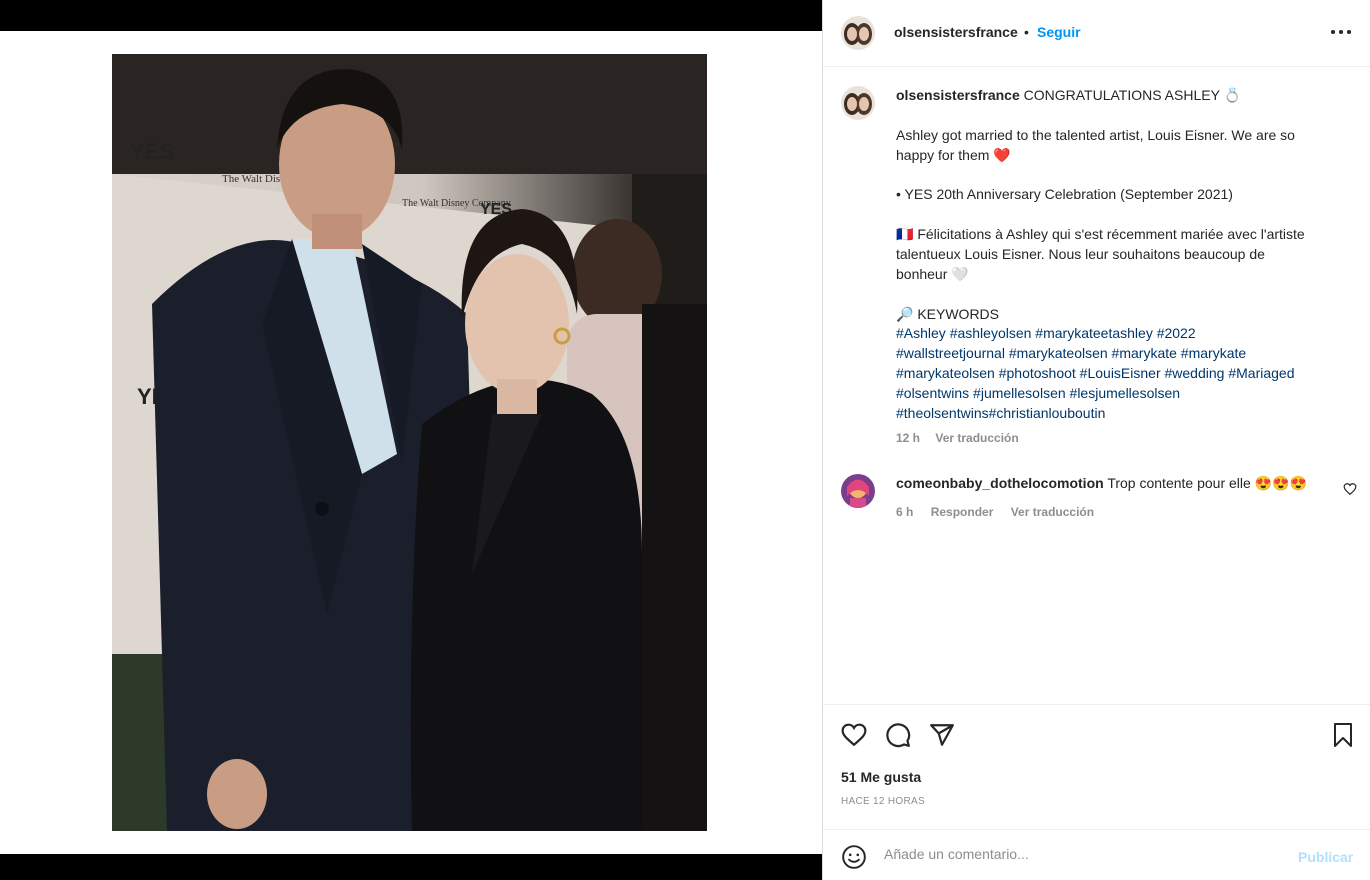  I want to click on caption-translate-link: Ver traducción, so click(976, 438).